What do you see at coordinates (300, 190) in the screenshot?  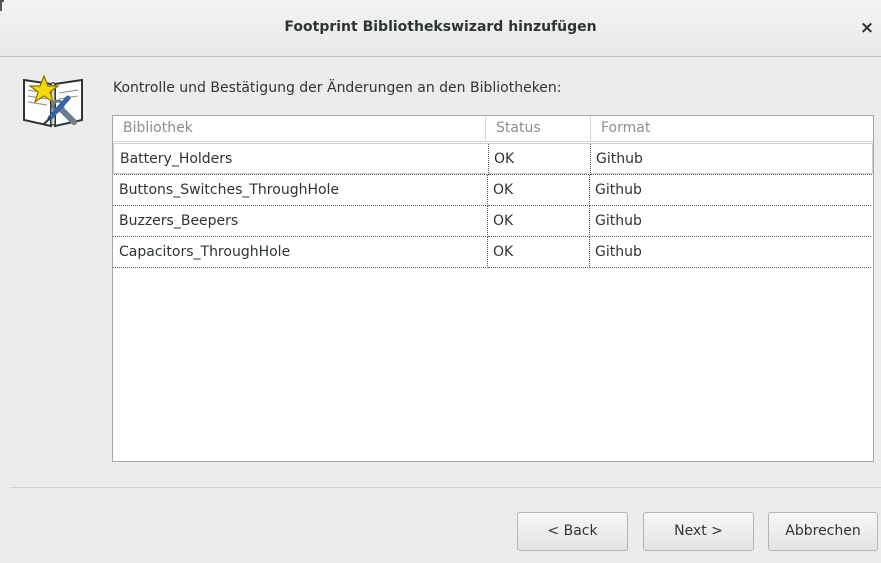 I see `library-cell: Buttons_Switches_ThroughHole` at bounding box center [300, 190].